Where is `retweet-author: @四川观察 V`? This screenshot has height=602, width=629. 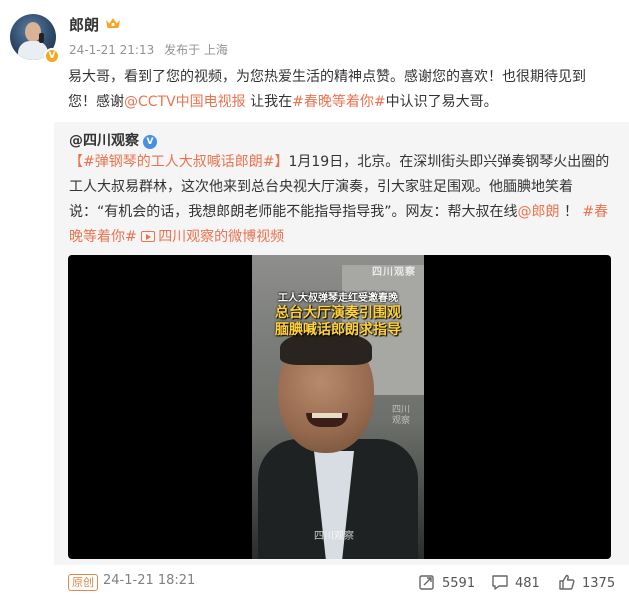
retweet-author: @四川观察 V is located at coordinates (113, 140).